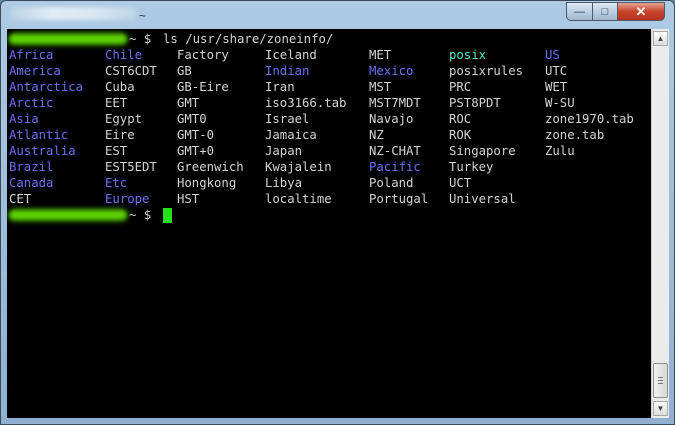 Image resolution: width=675 pixels, height=425 pixels. What do you see at coordinates (460, 183) in the screenshot?
I see `file-entry: UCT` at bounding box center [460, 183].